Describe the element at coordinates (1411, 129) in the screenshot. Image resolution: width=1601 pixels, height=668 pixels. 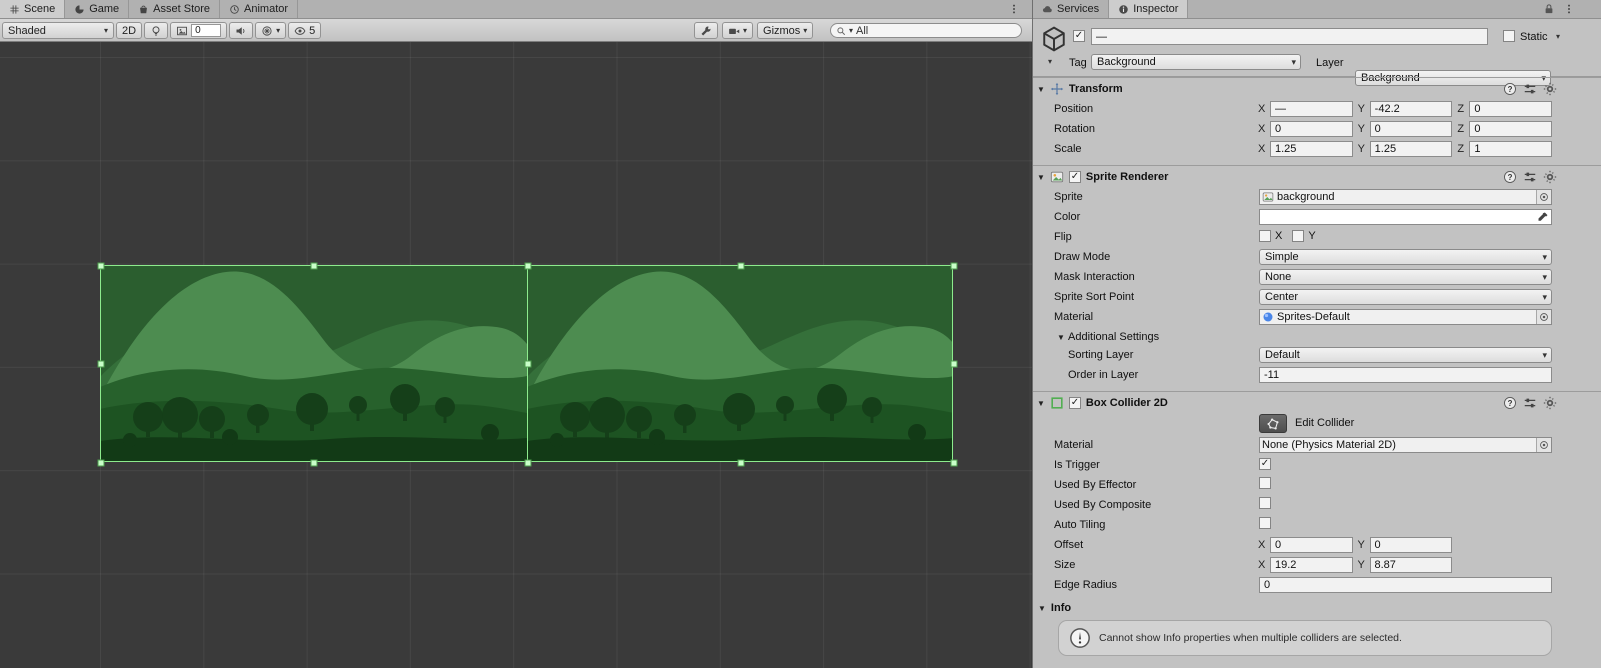
I see `rotation-y-field: 0` at that location.